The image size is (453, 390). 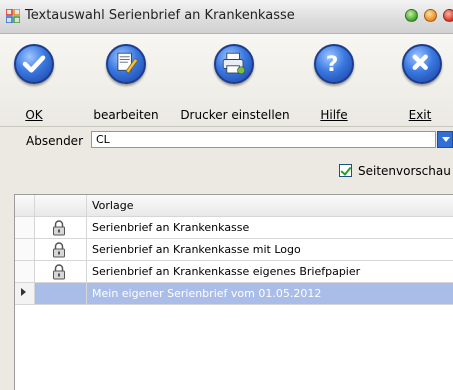 I want to click on printer-settings-label: Drucker einstellen, so click(x=235, y=115).